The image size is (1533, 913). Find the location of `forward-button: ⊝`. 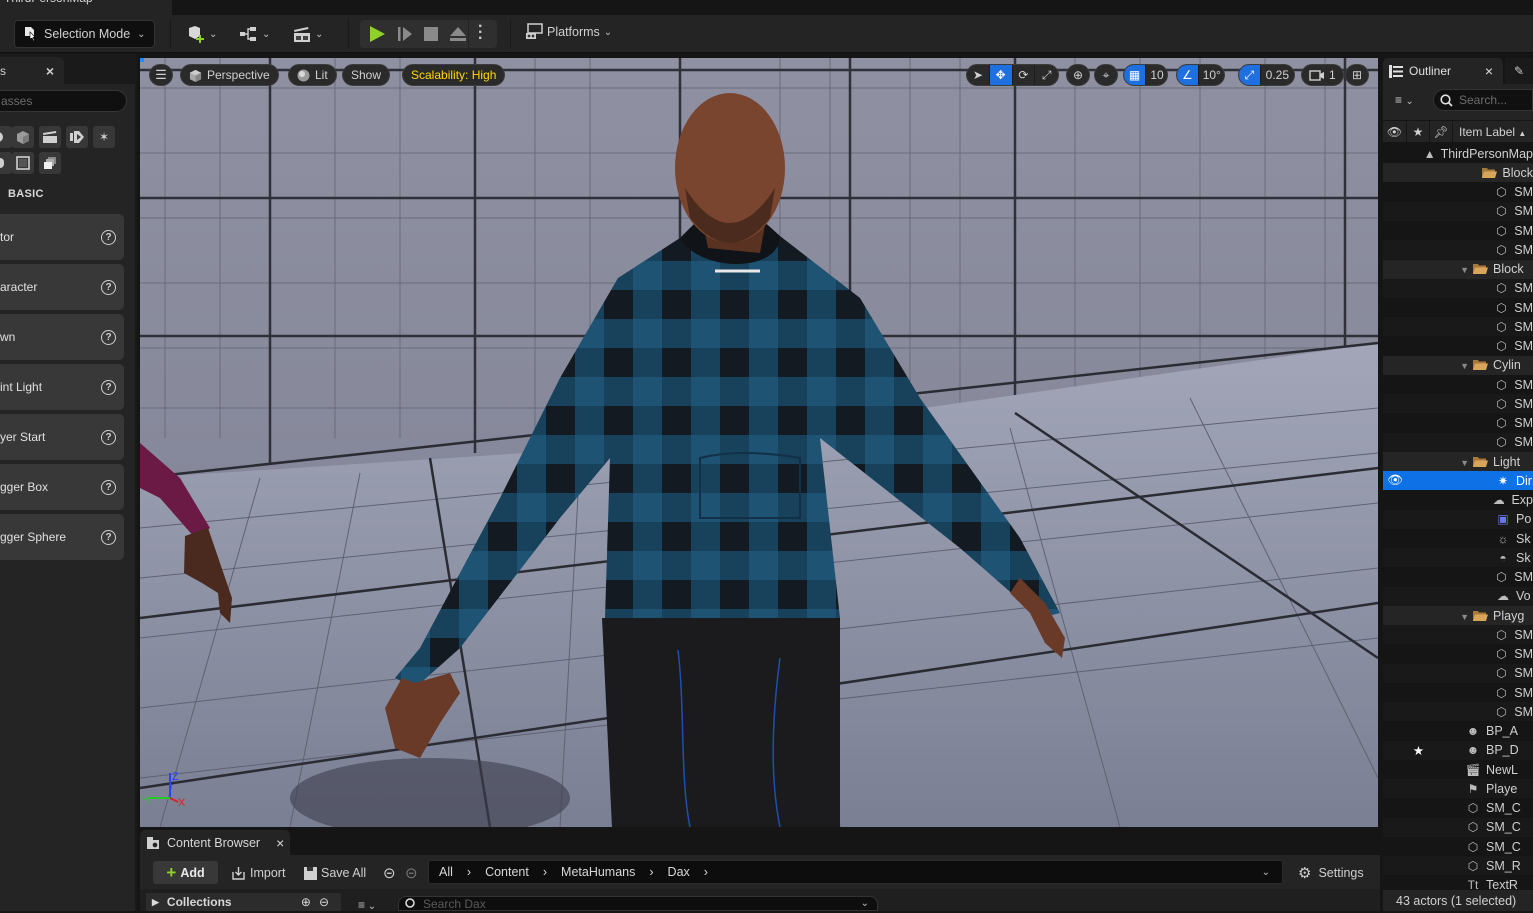

forward-button: ⊝ is located at coordinates (411, 873).